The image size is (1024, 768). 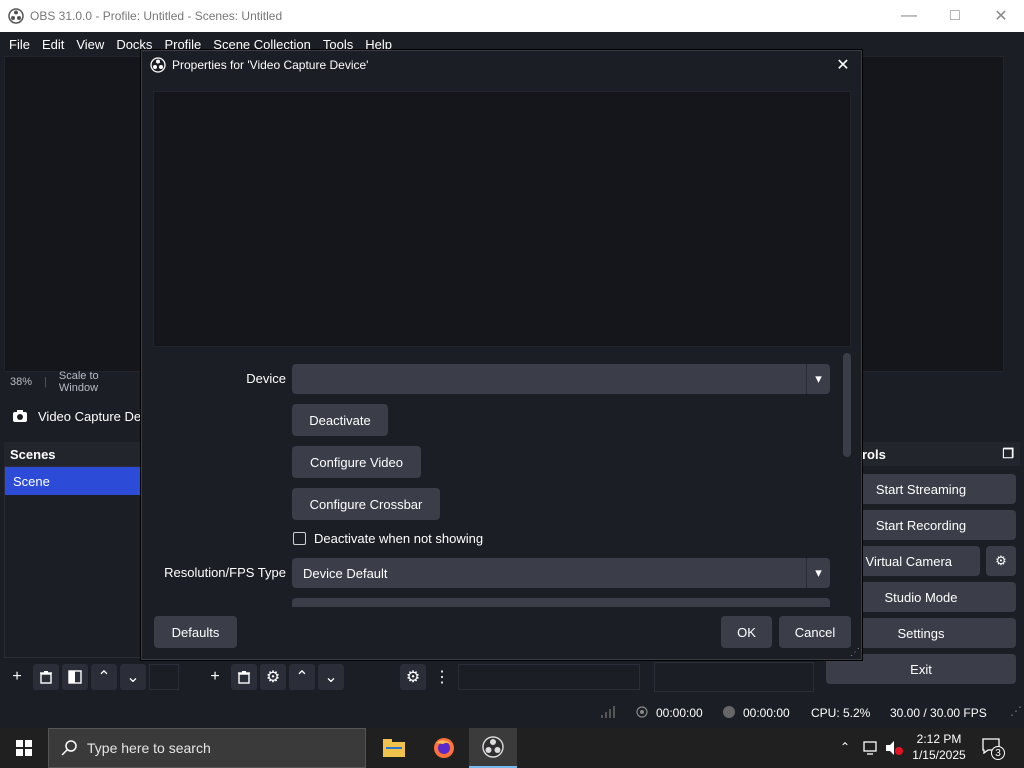 What do you see at coordinates (331, 677) in the screenshot?
I see `move-source-down-icon: ⌄` at bounding box center [331, 677].